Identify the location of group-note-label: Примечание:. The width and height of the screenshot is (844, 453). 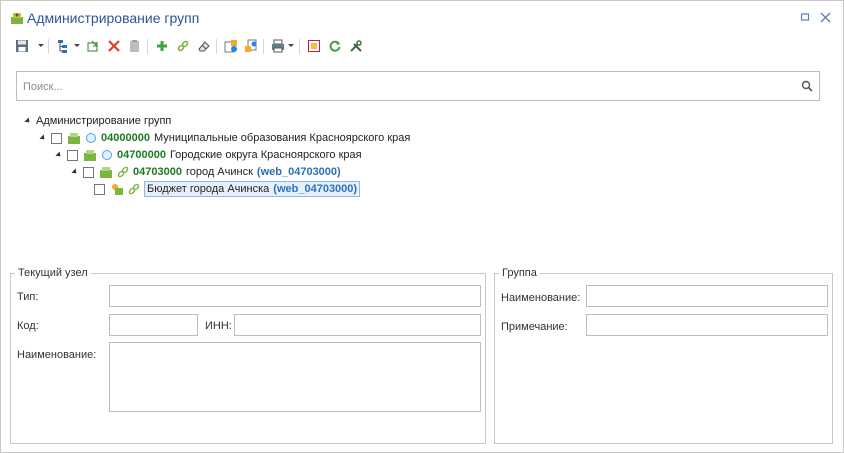
(534, 327).